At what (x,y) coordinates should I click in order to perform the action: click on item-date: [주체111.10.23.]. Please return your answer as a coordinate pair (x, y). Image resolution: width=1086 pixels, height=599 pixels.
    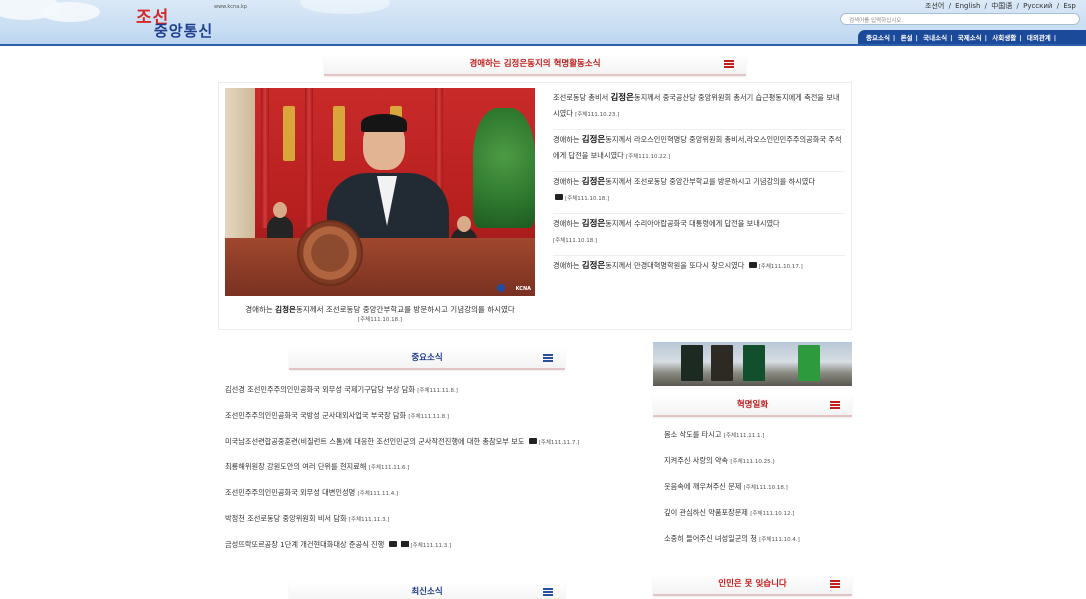
    Looking at the image, I should click on (597, 115).